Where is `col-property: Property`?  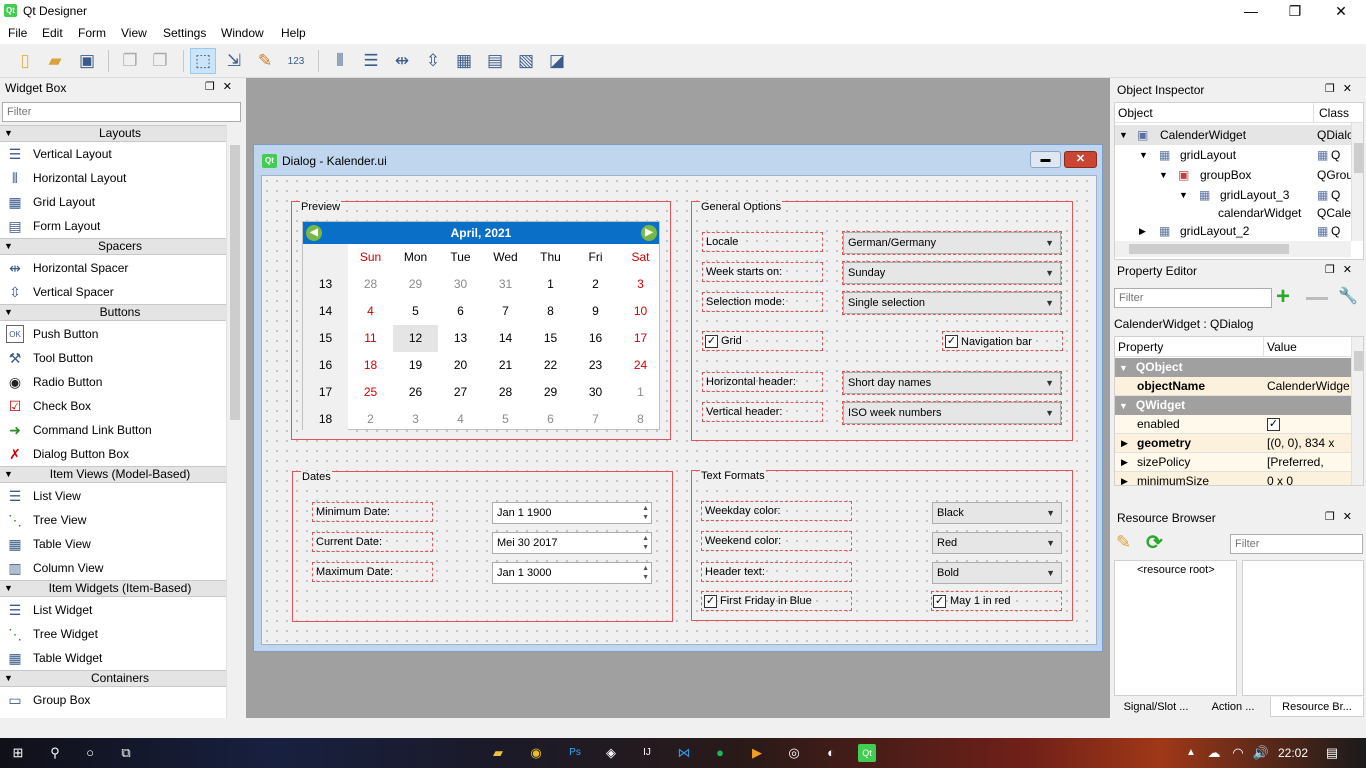 col-property: Property is located at coordinates (1140, 347).